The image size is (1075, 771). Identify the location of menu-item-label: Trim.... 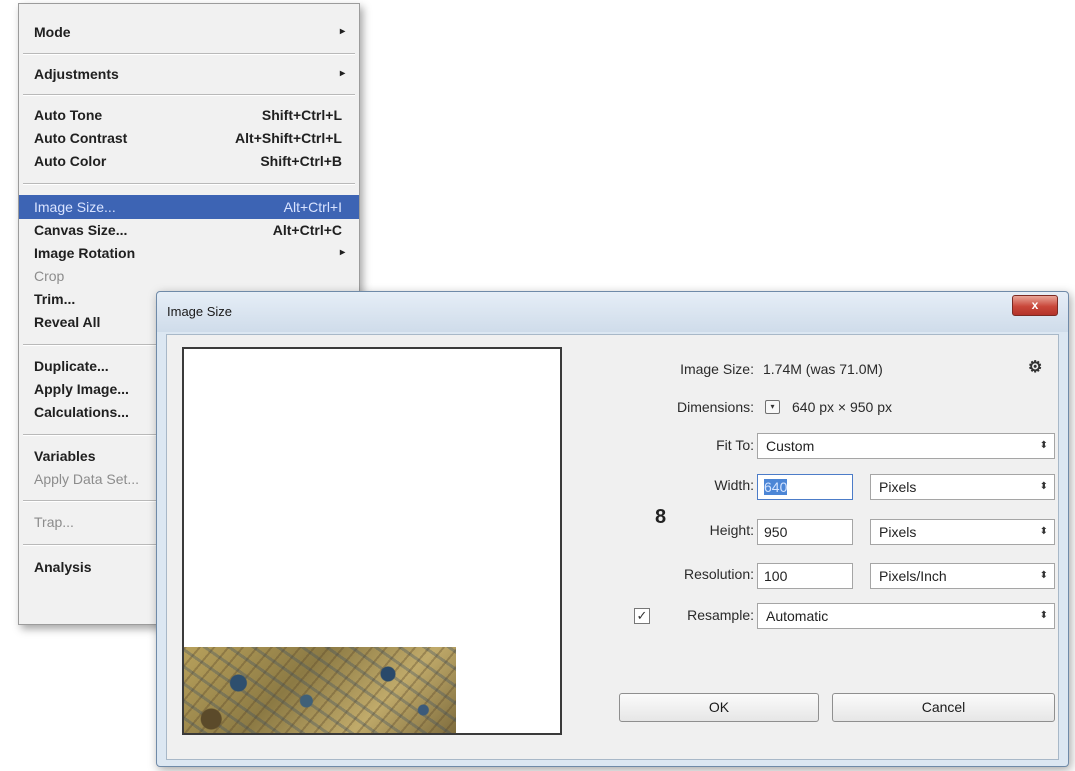
(55, 299).